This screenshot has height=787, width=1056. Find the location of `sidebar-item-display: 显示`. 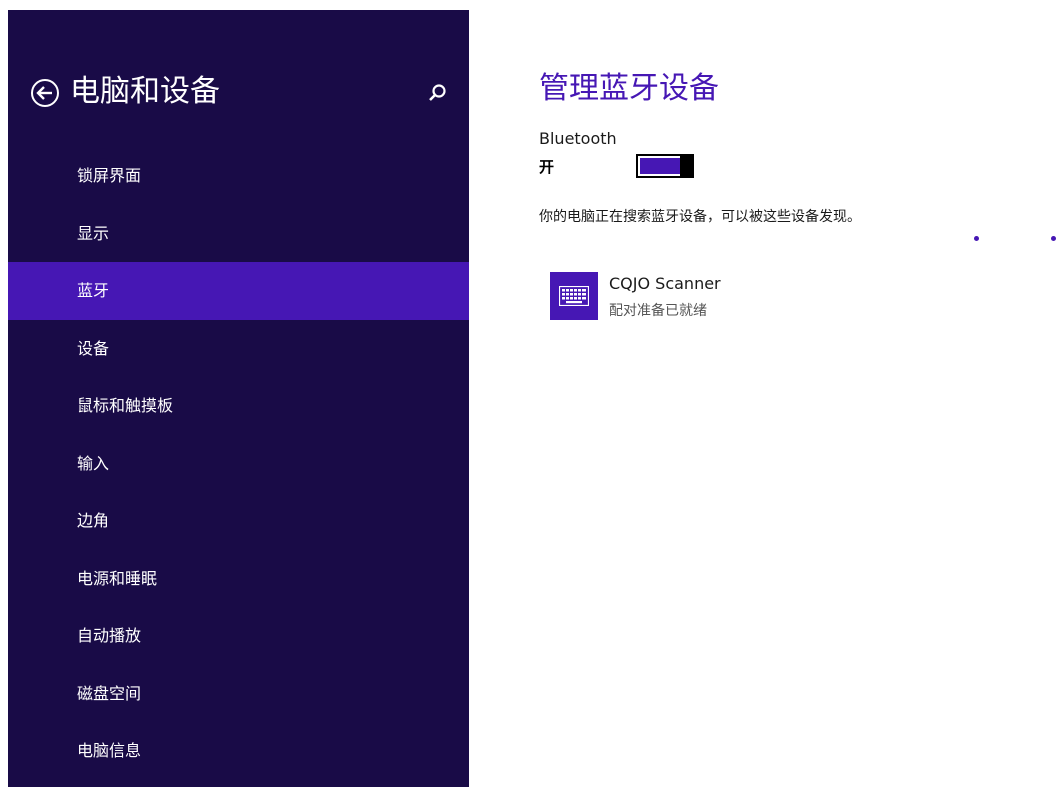

sidebar-item-display: 显示 is located at coordinates (238, 234).